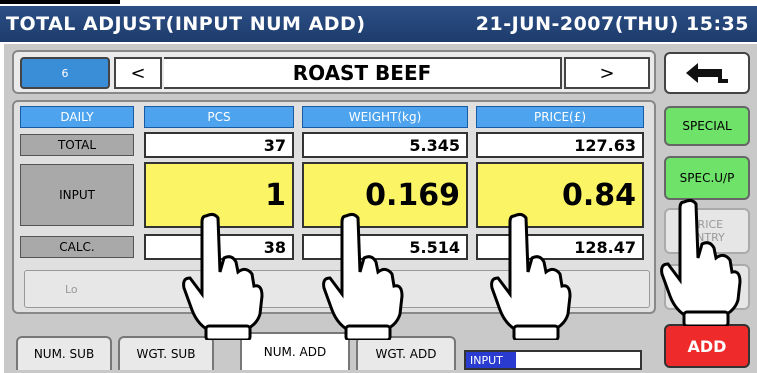 The width and height of the screenshot is (757, 373). I want to click on add-button: ADD, so click(707, 346).